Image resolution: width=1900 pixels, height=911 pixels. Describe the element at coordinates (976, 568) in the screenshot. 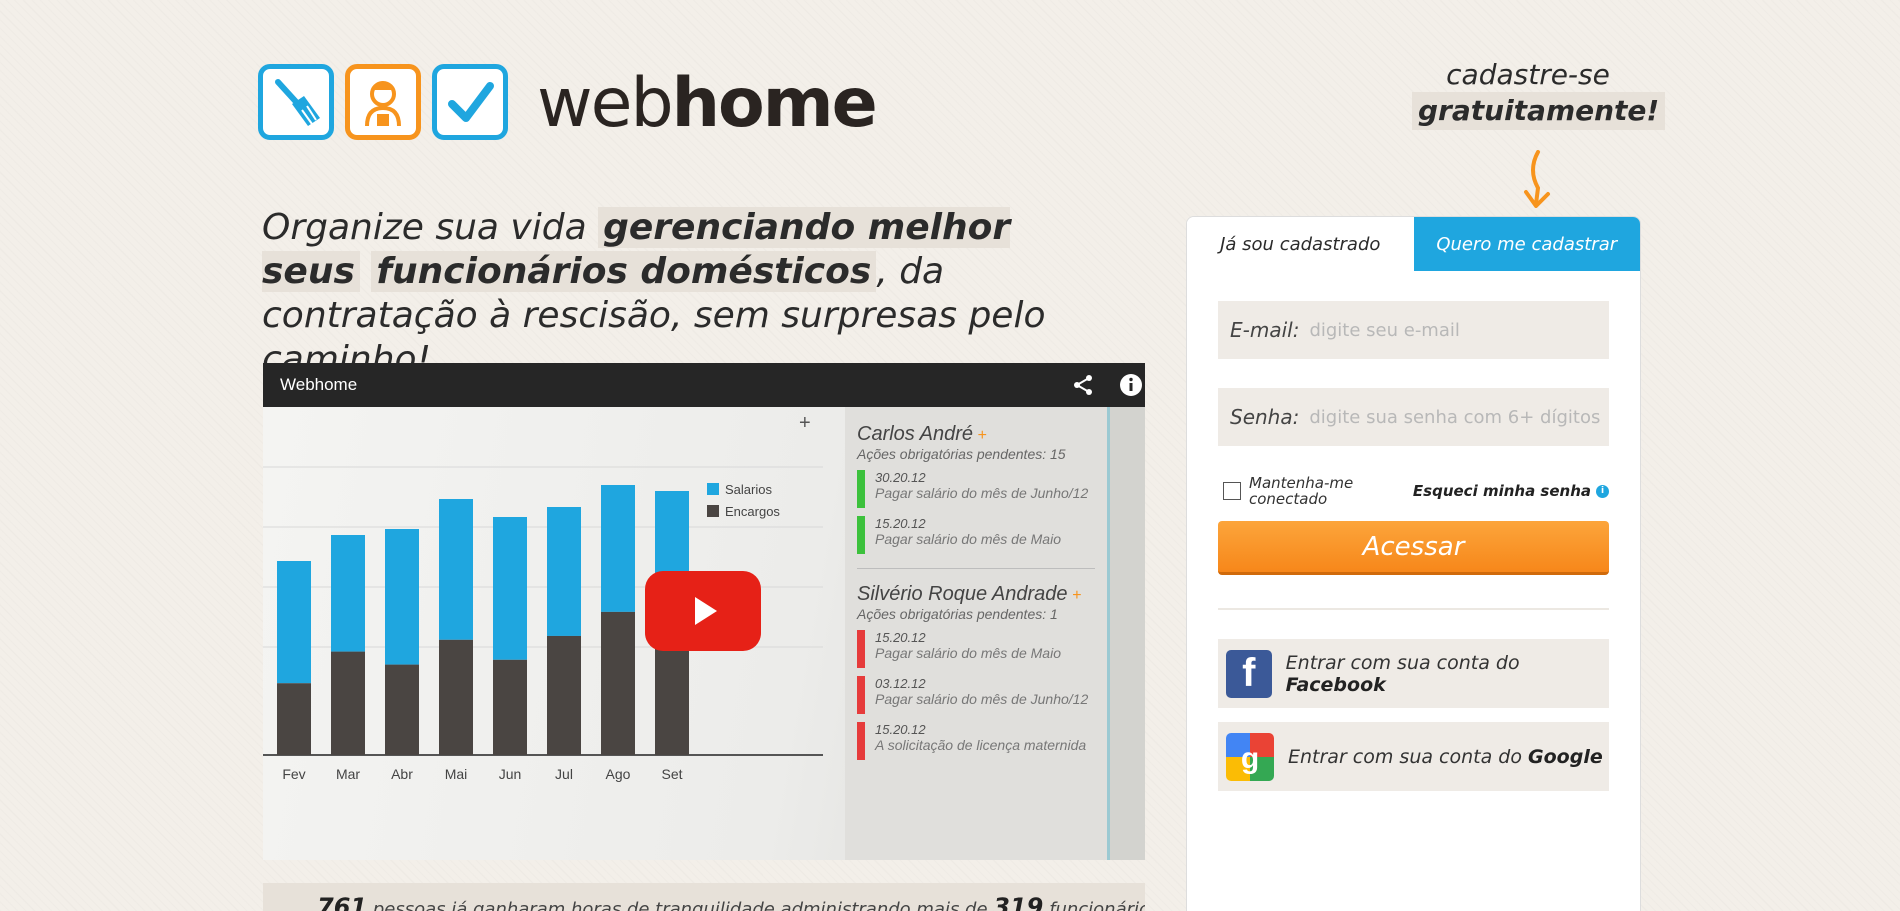

I see `list-divider` at that location.